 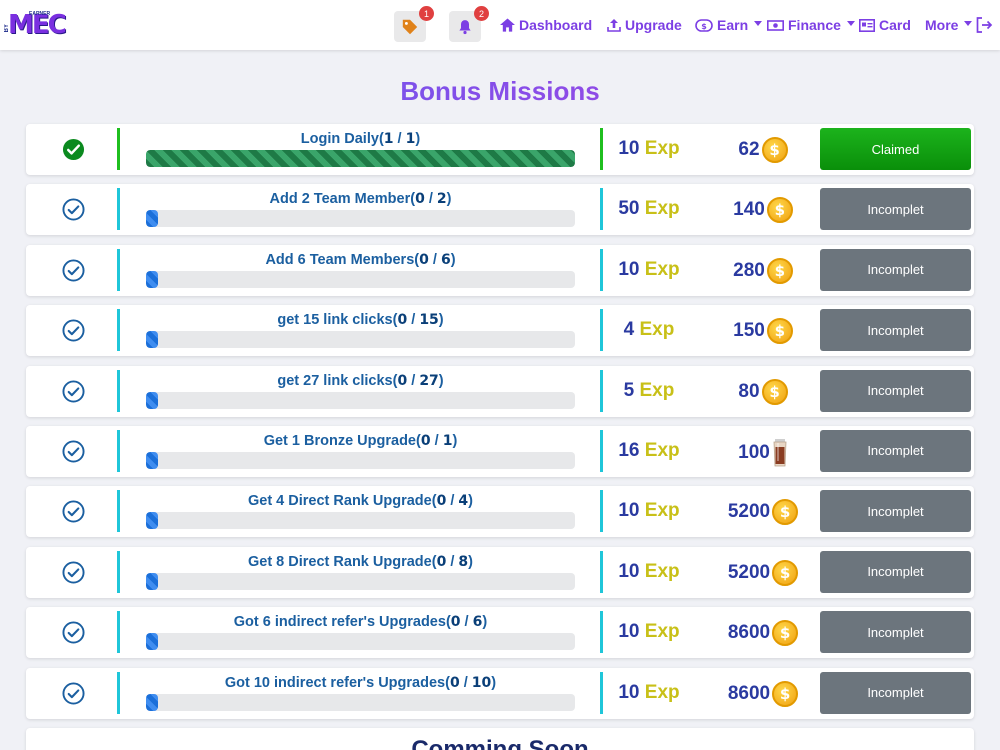 I want to click on mission-reward: 5200 $, so click(x=763, y=512).